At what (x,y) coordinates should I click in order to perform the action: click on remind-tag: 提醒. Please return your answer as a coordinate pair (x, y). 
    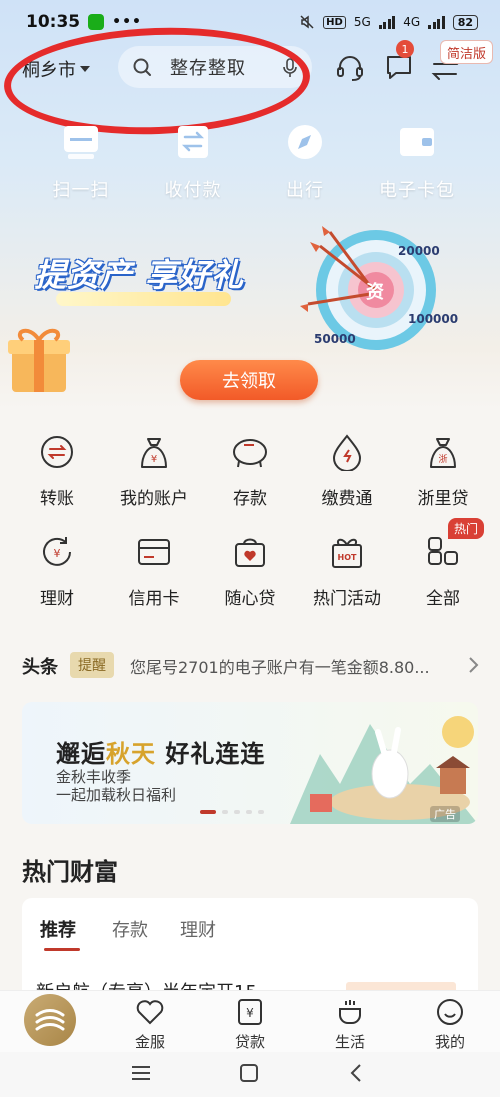
    Looking at the image, I should click on (92, 665).